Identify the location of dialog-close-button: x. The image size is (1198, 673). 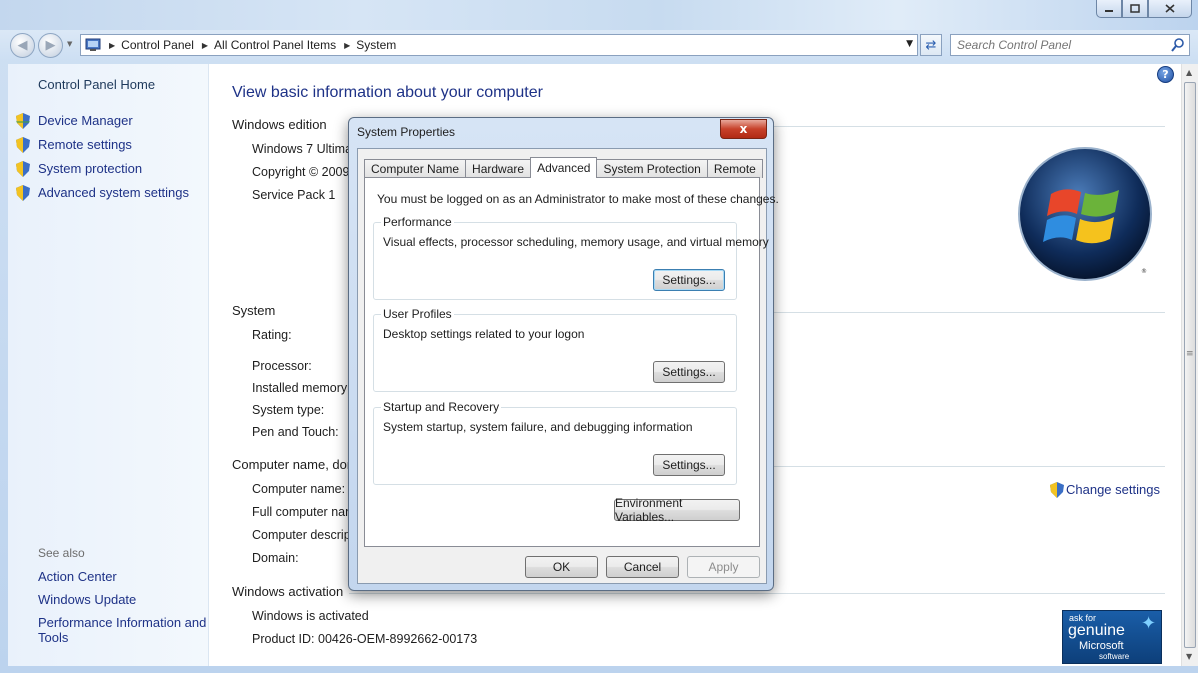
(743, 129).